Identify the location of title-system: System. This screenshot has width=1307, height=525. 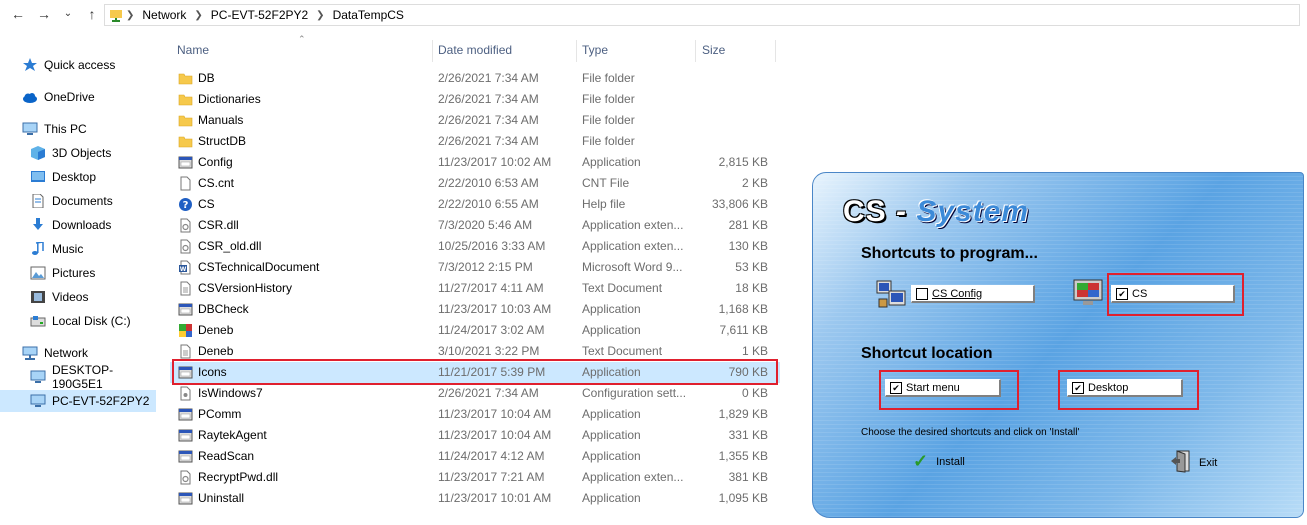
(973, 211).